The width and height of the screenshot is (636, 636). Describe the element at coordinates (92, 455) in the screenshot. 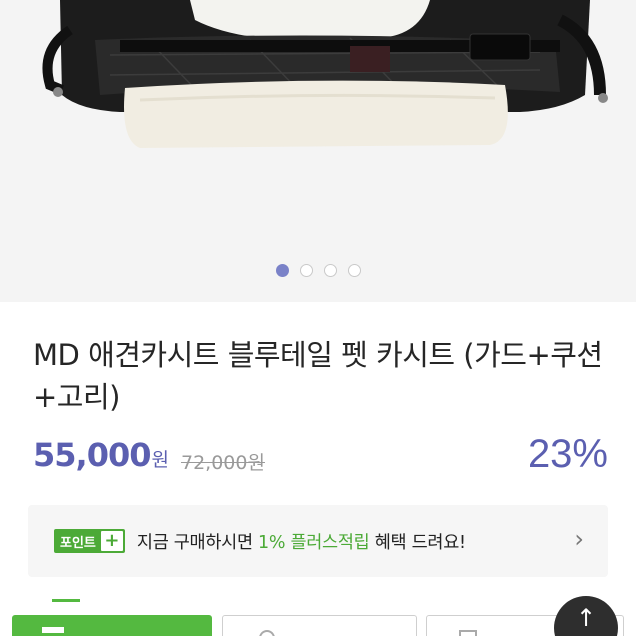

I see `sale-price-value: 55,000` at that location.